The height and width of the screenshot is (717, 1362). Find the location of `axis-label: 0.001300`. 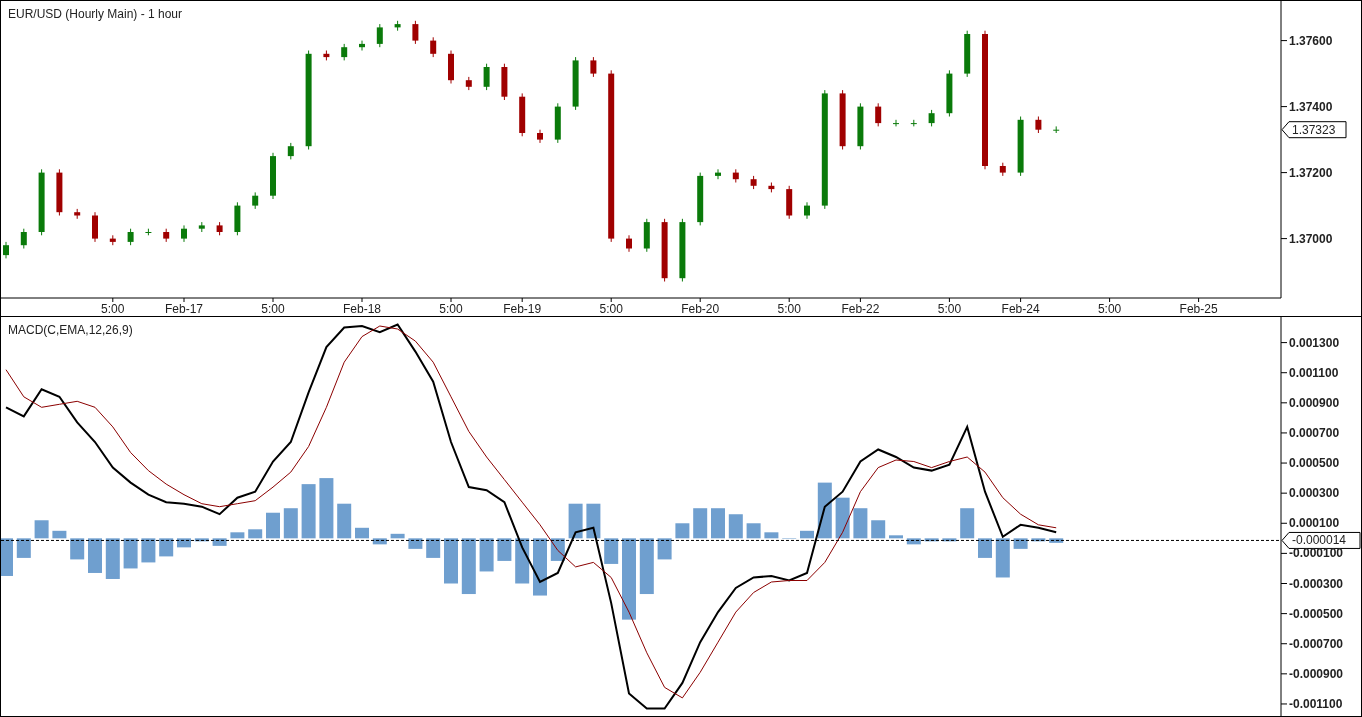

axis-label: 0.001300 is located at coordinates (1314, 342).